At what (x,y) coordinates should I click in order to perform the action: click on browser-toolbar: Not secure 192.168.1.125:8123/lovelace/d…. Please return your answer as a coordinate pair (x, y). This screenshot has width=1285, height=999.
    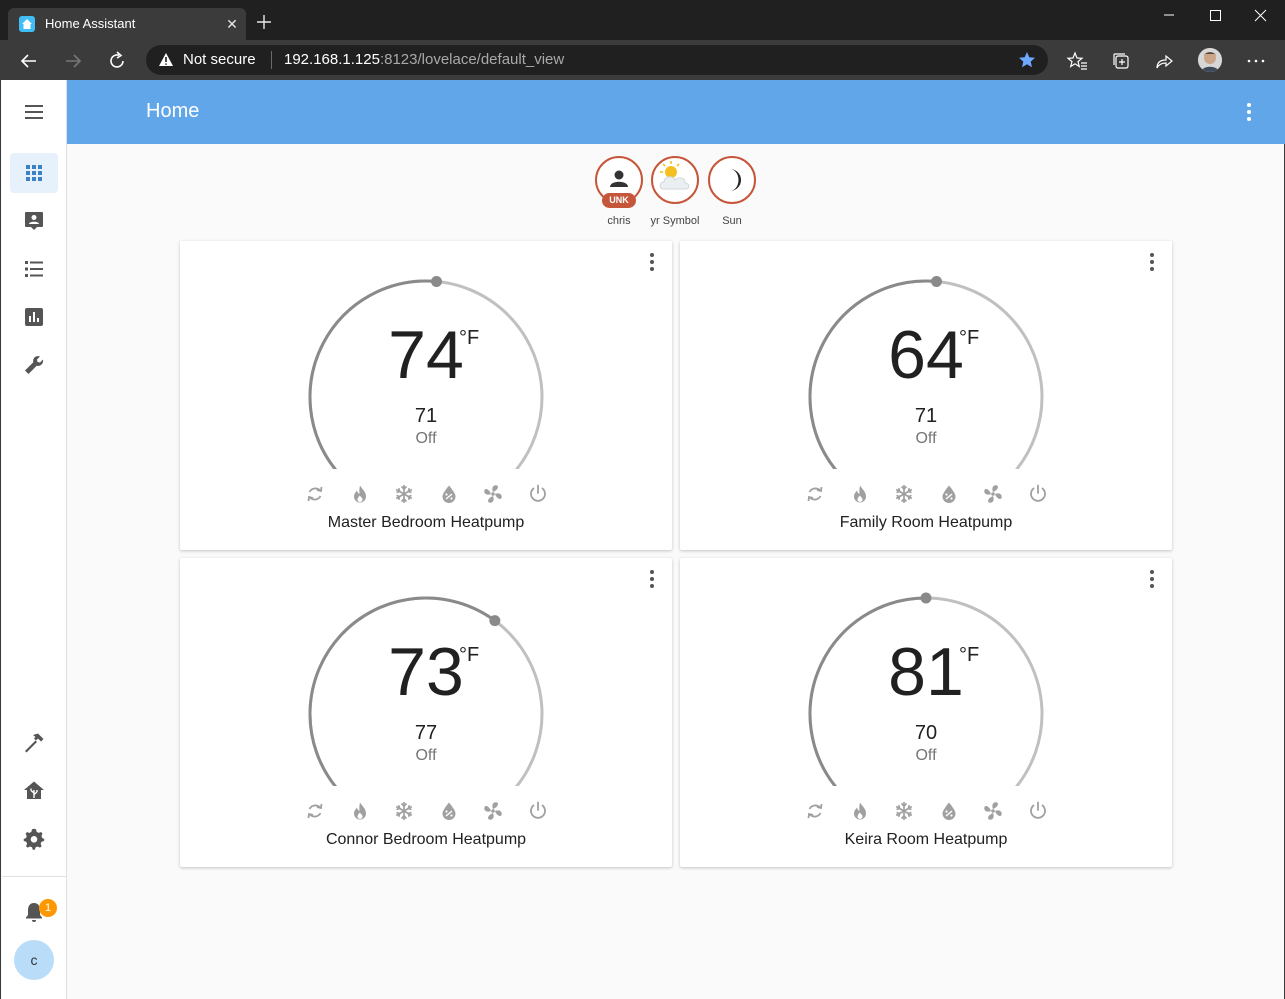
    Looking at the image, I should click on (642, 60).